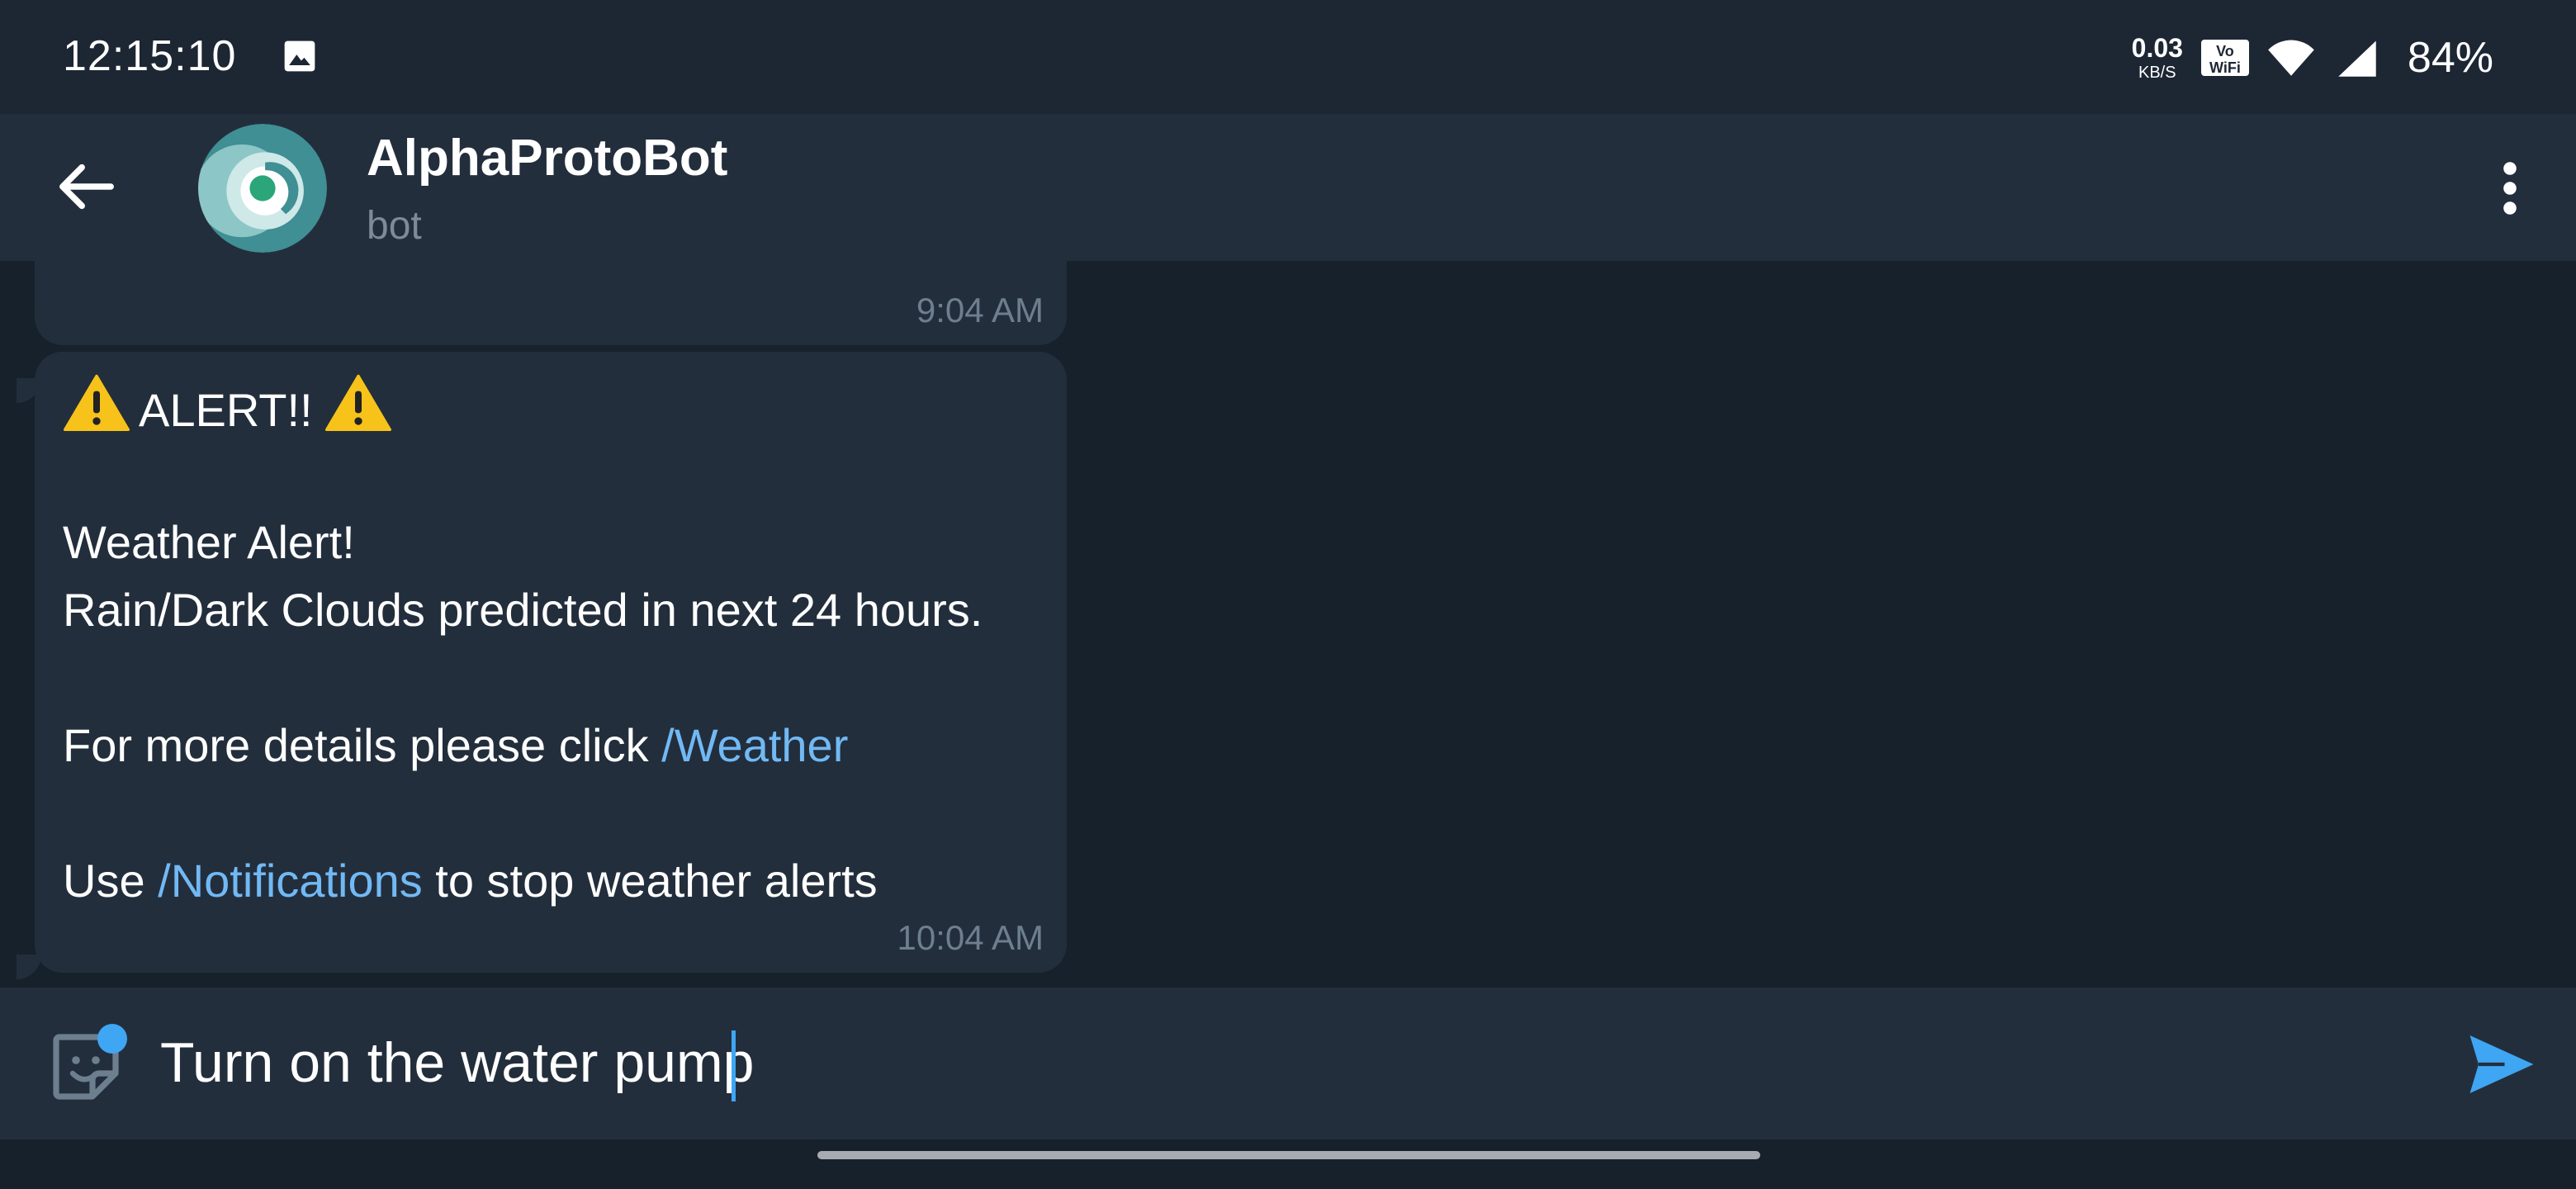 Image resolution: width=2576 pixels, height=1189 pixels. I want to click on use-prefix: Use, so click(111, 881).